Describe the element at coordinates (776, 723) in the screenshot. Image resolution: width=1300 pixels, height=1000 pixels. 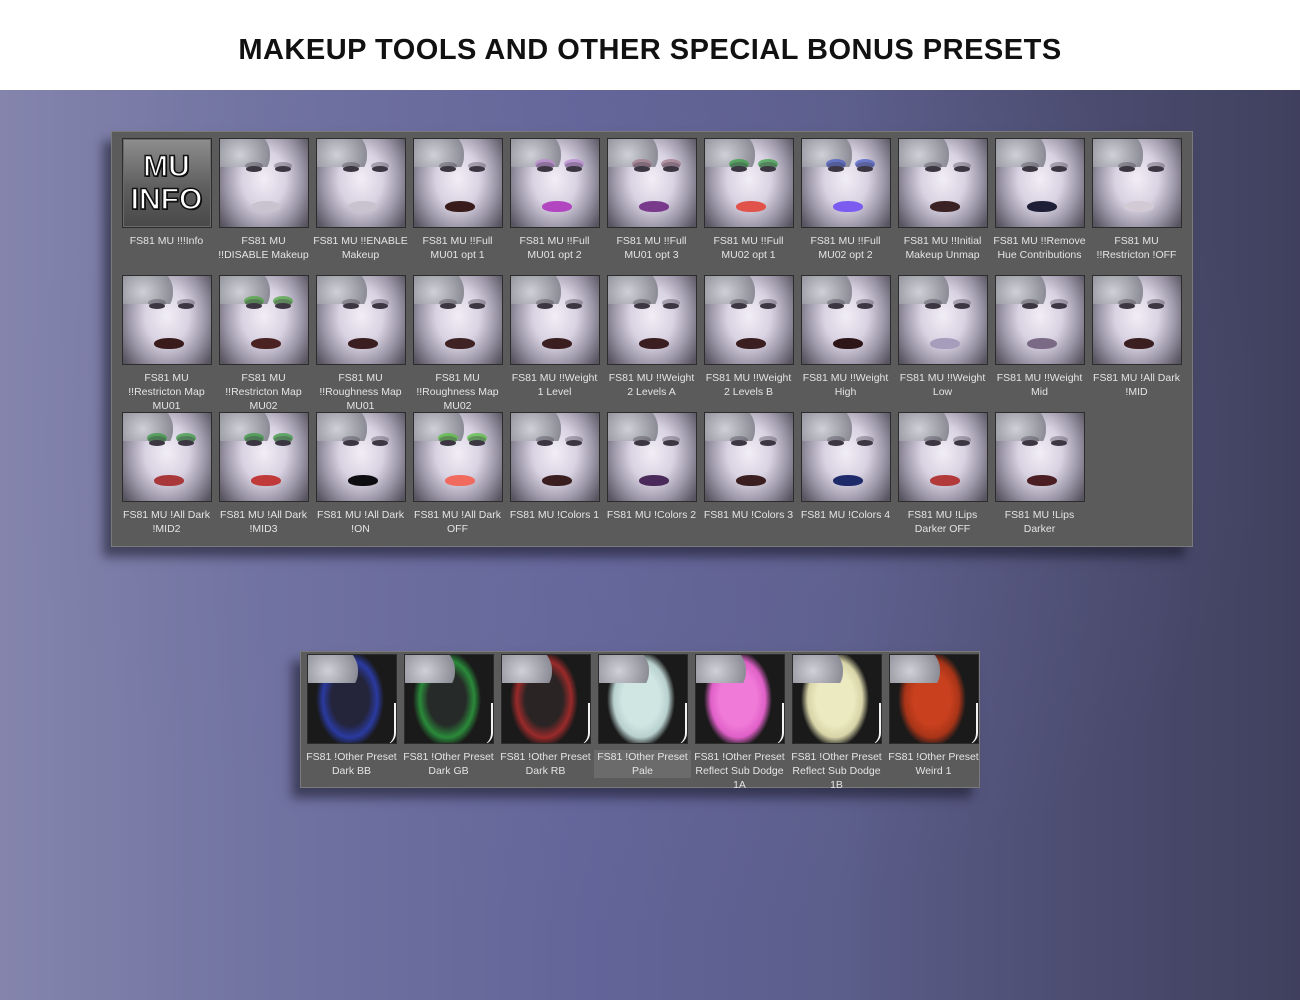
I see `neck-outline` at that location.